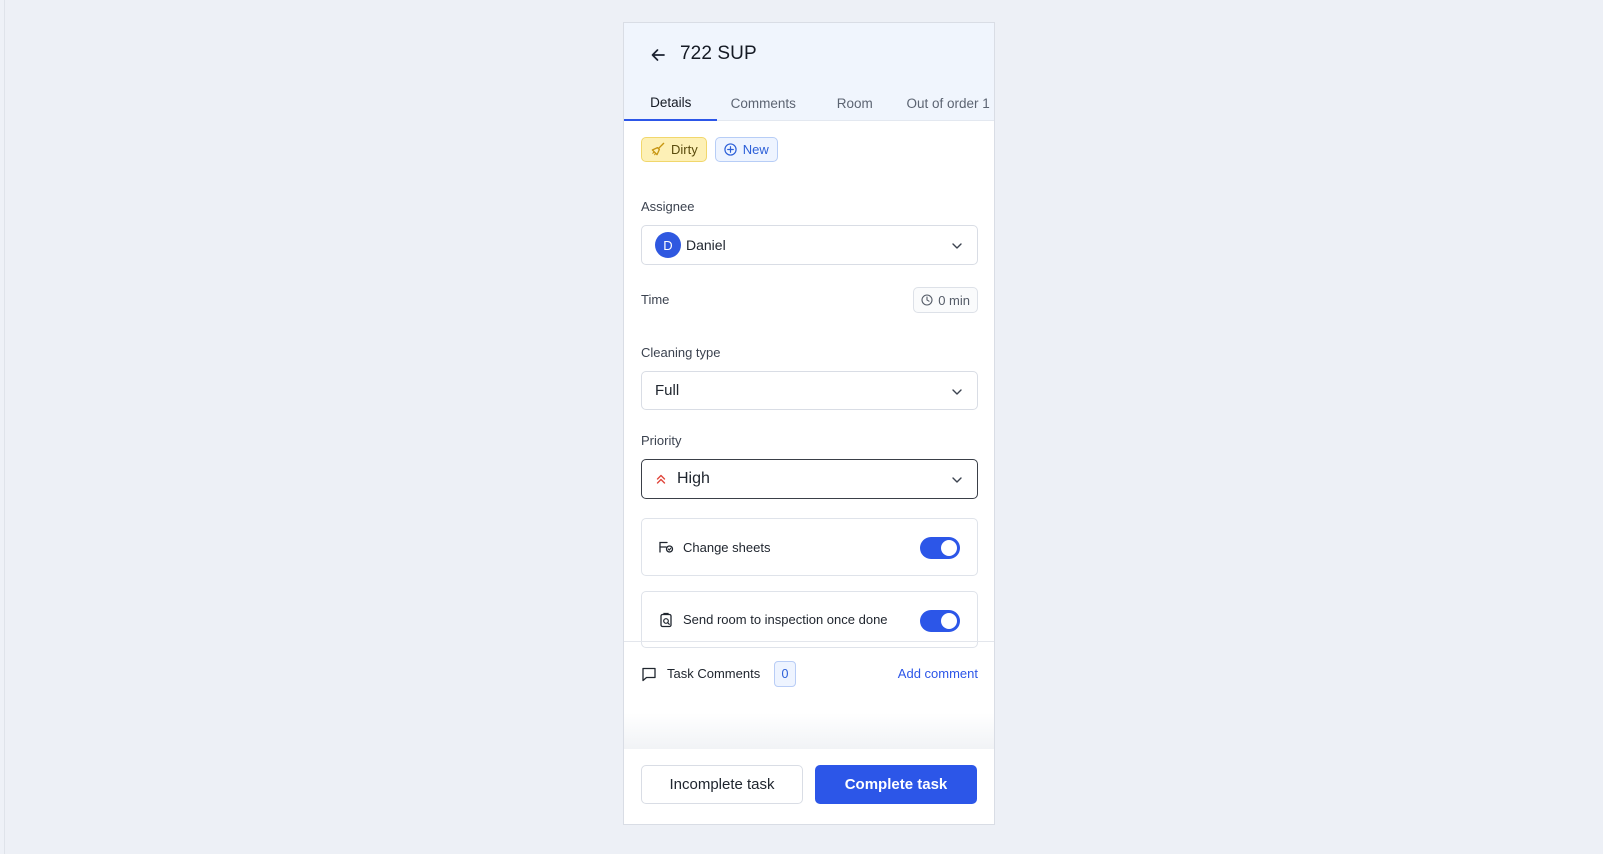 The height and width of the screenshot is (854, 1603). I want to click on divider, so click(809, 641).